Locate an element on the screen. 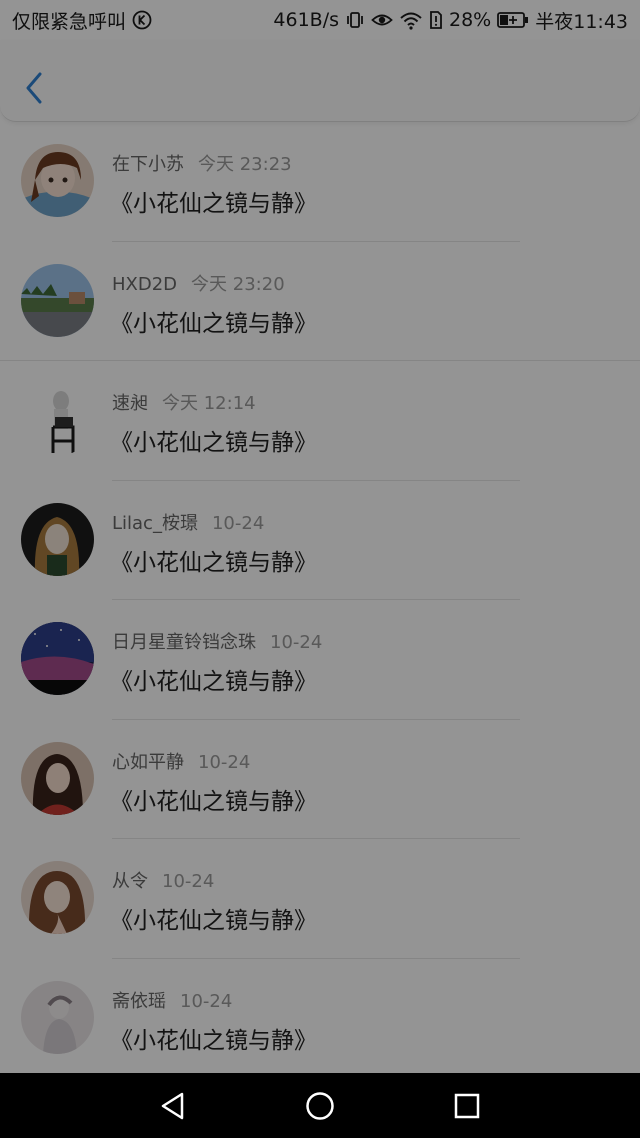 This screenshot has height=1138, width=640. item-meta: Lilac_桉璟 10-24 is located at coordinates (188, 522).